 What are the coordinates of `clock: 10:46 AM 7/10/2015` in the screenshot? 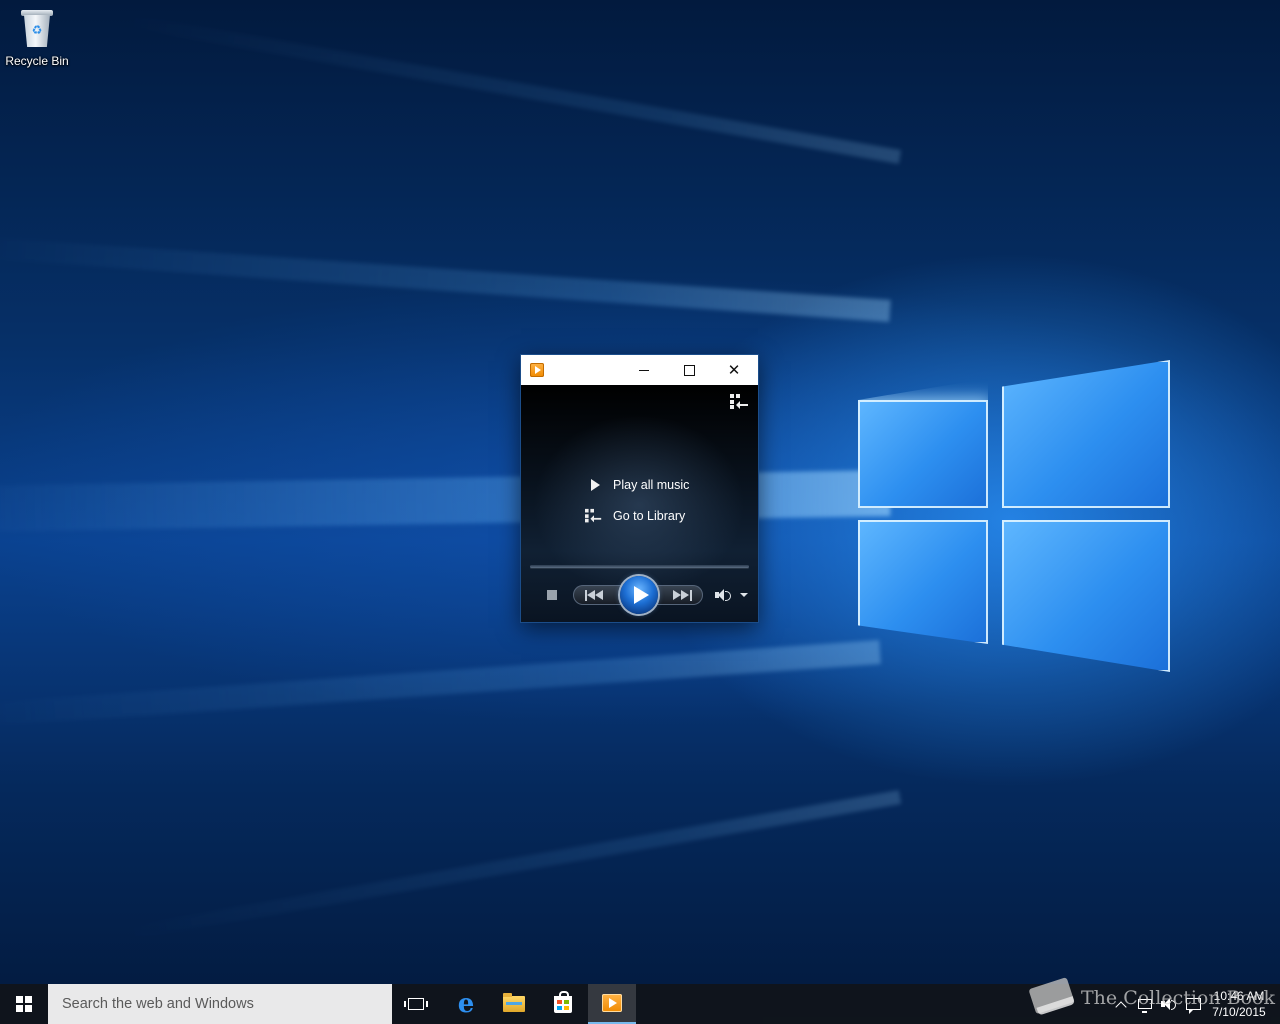 It's located at (1239, 1004).